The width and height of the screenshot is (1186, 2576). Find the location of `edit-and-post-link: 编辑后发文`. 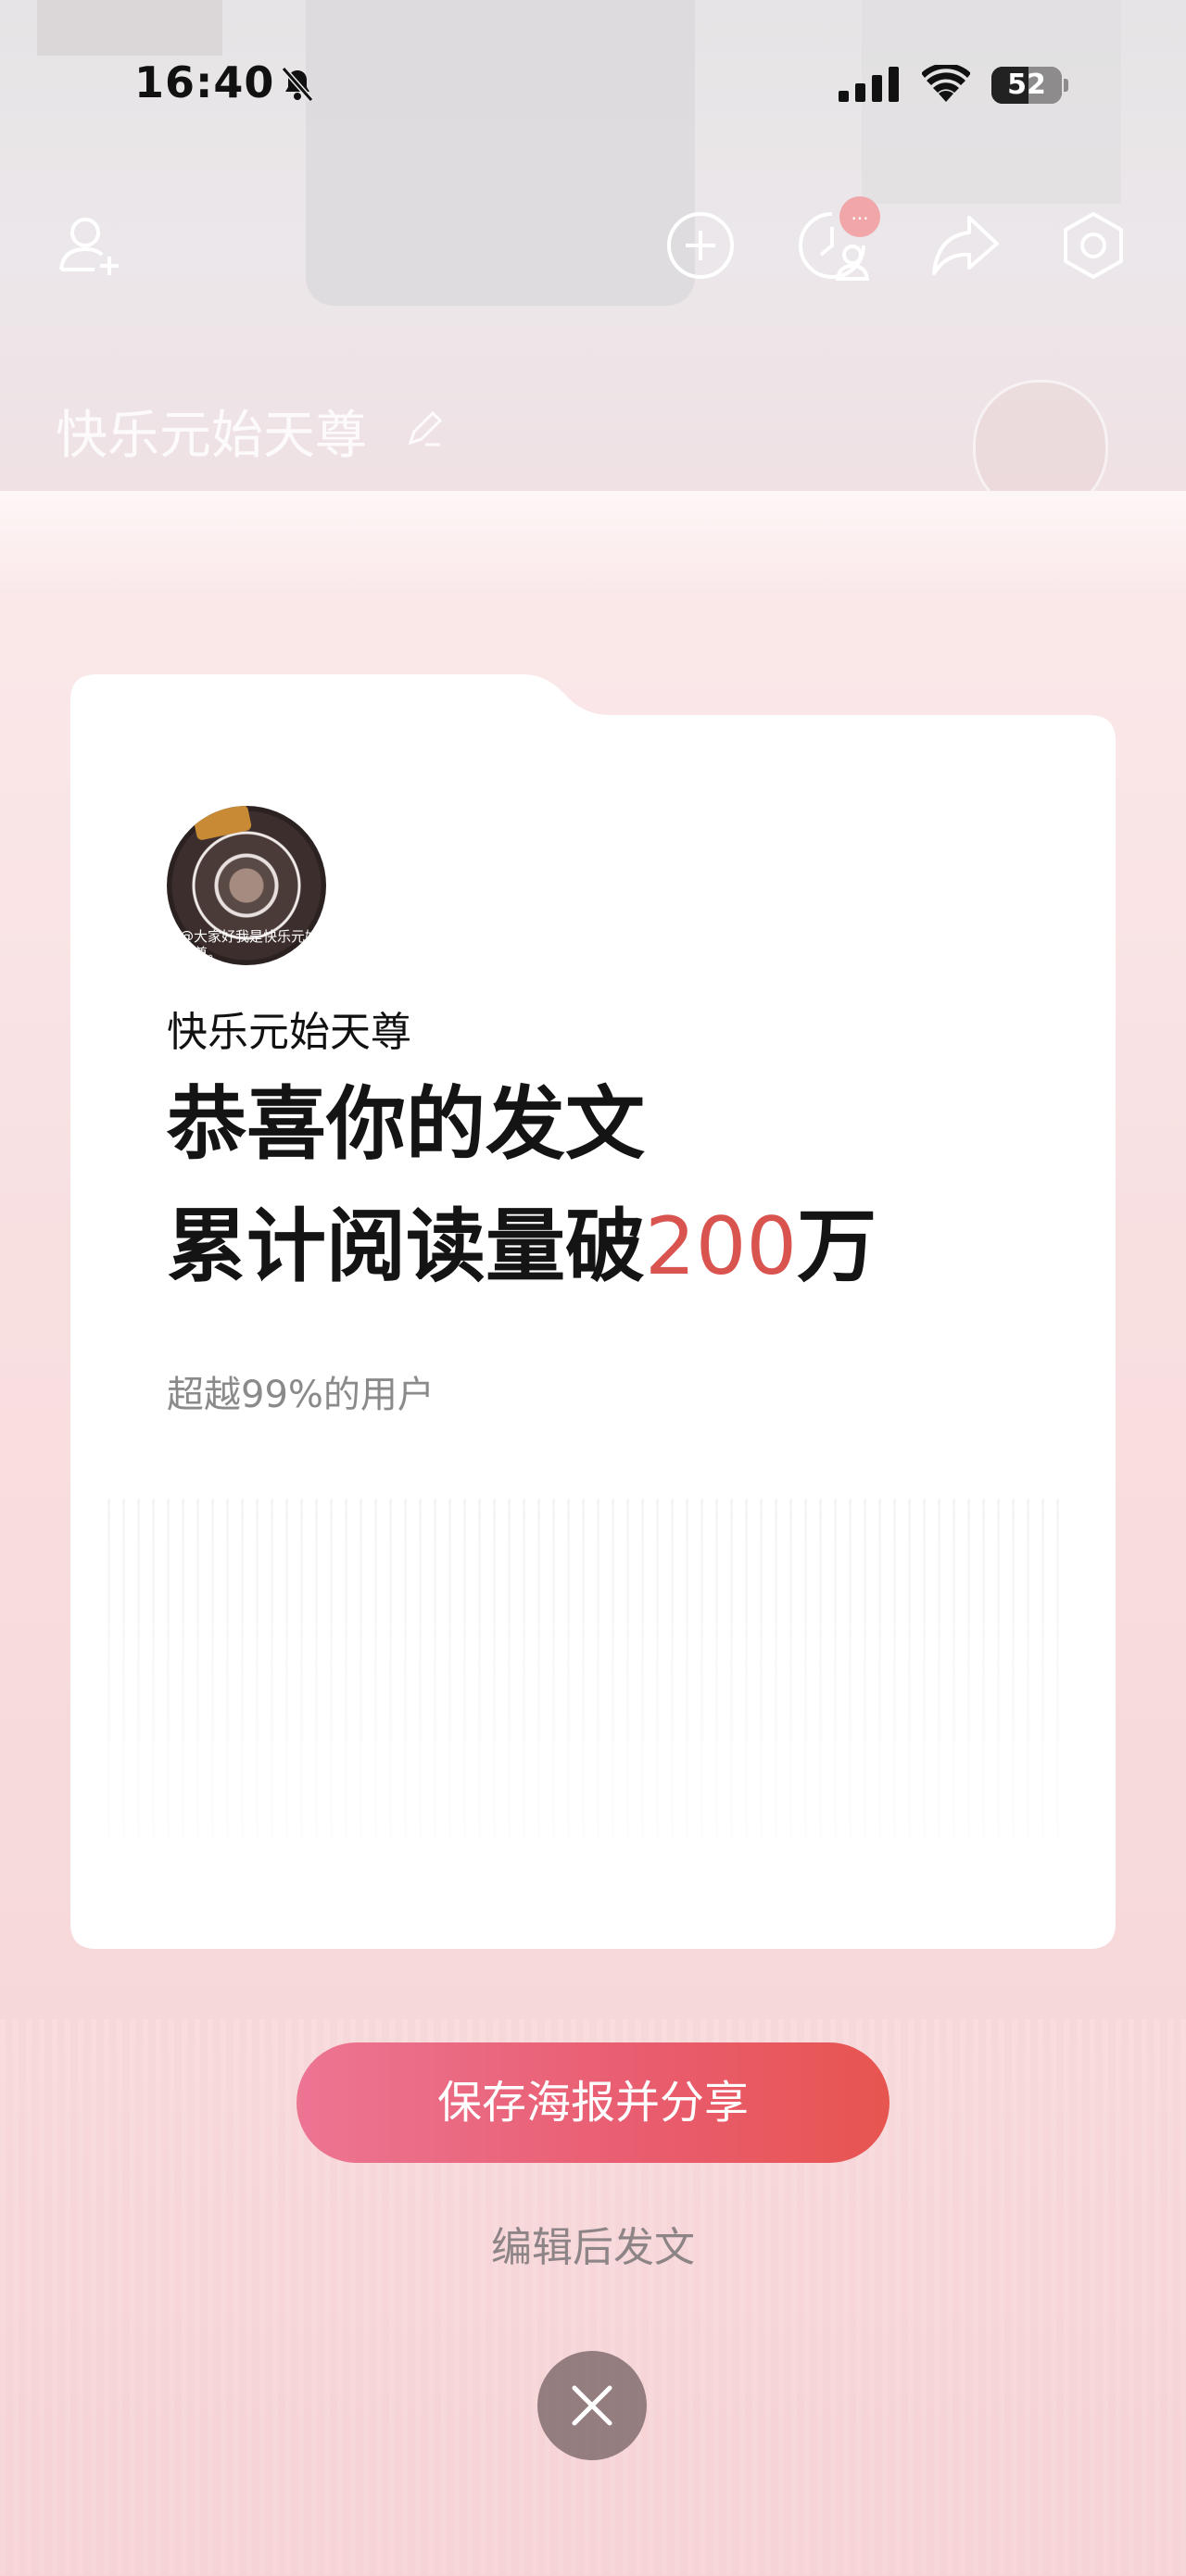

edit-and-post-link: 编辑后发文 is located at coordinates (593, 2243).